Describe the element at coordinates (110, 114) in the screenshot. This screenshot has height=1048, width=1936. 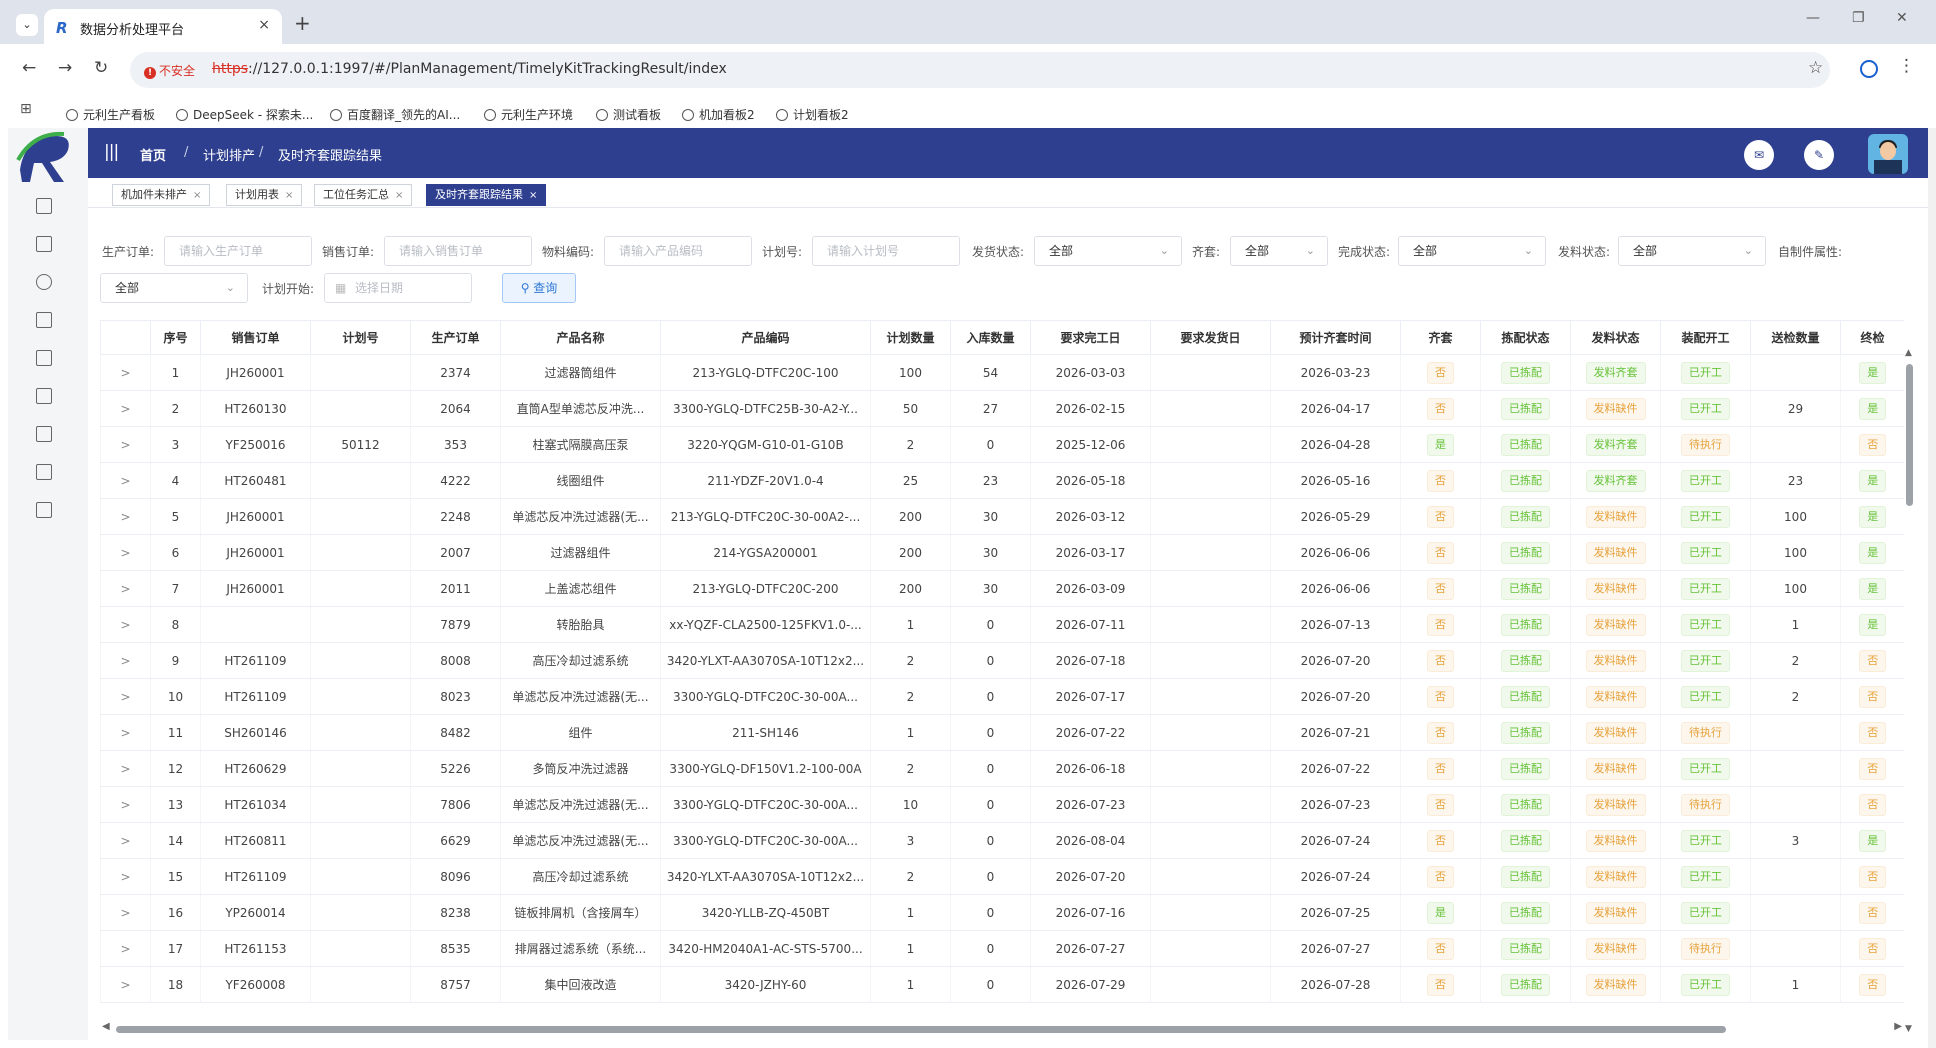
I see `bookmark-item: 元利生产看板` at that location.